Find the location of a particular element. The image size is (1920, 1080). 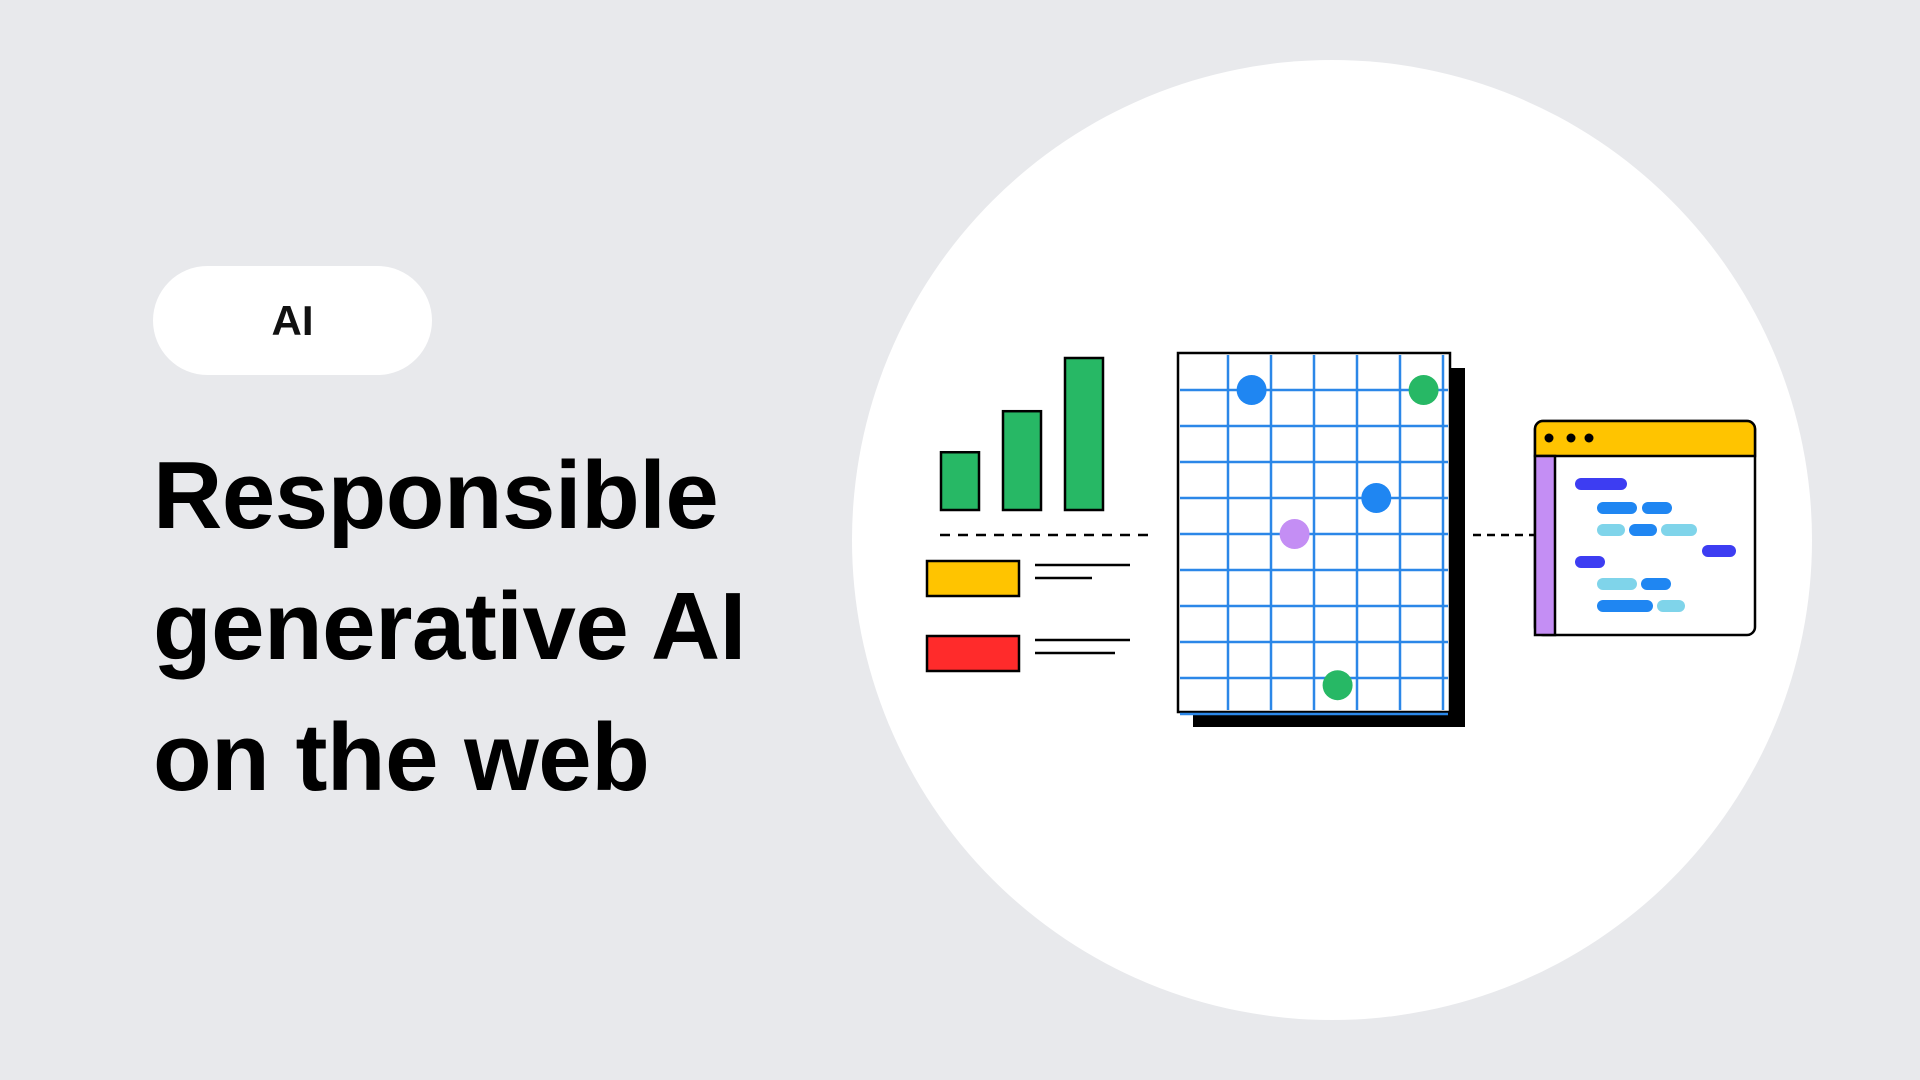

legend-red-swatch is located at coordinates (973, 653).